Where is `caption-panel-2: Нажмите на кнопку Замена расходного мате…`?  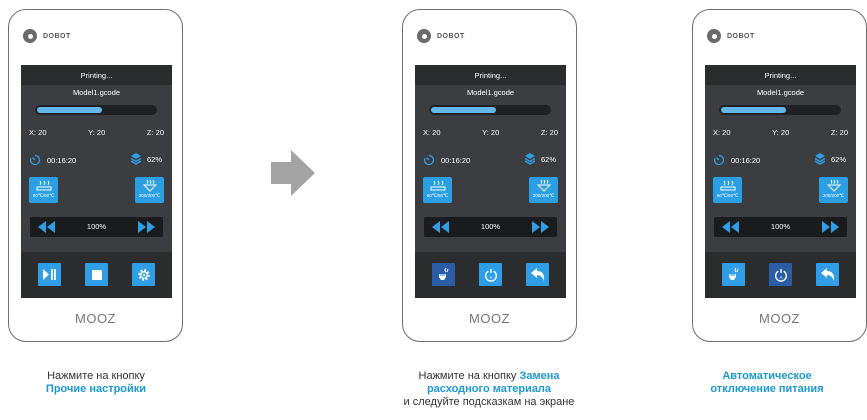 caption-panel-2: Нажмите на кнопку Замена расходного мате… is located at coordinates (489, 389).